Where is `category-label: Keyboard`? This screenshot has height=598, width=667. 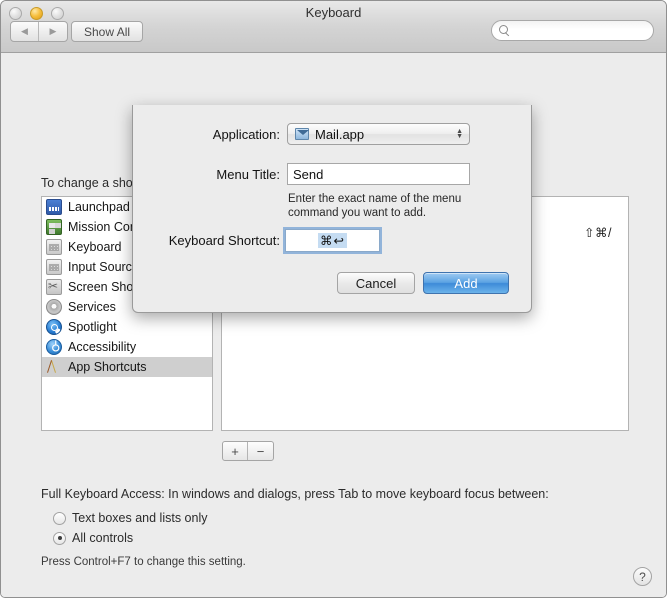
category-label: Keyboard is located at coordinates (95, 247).